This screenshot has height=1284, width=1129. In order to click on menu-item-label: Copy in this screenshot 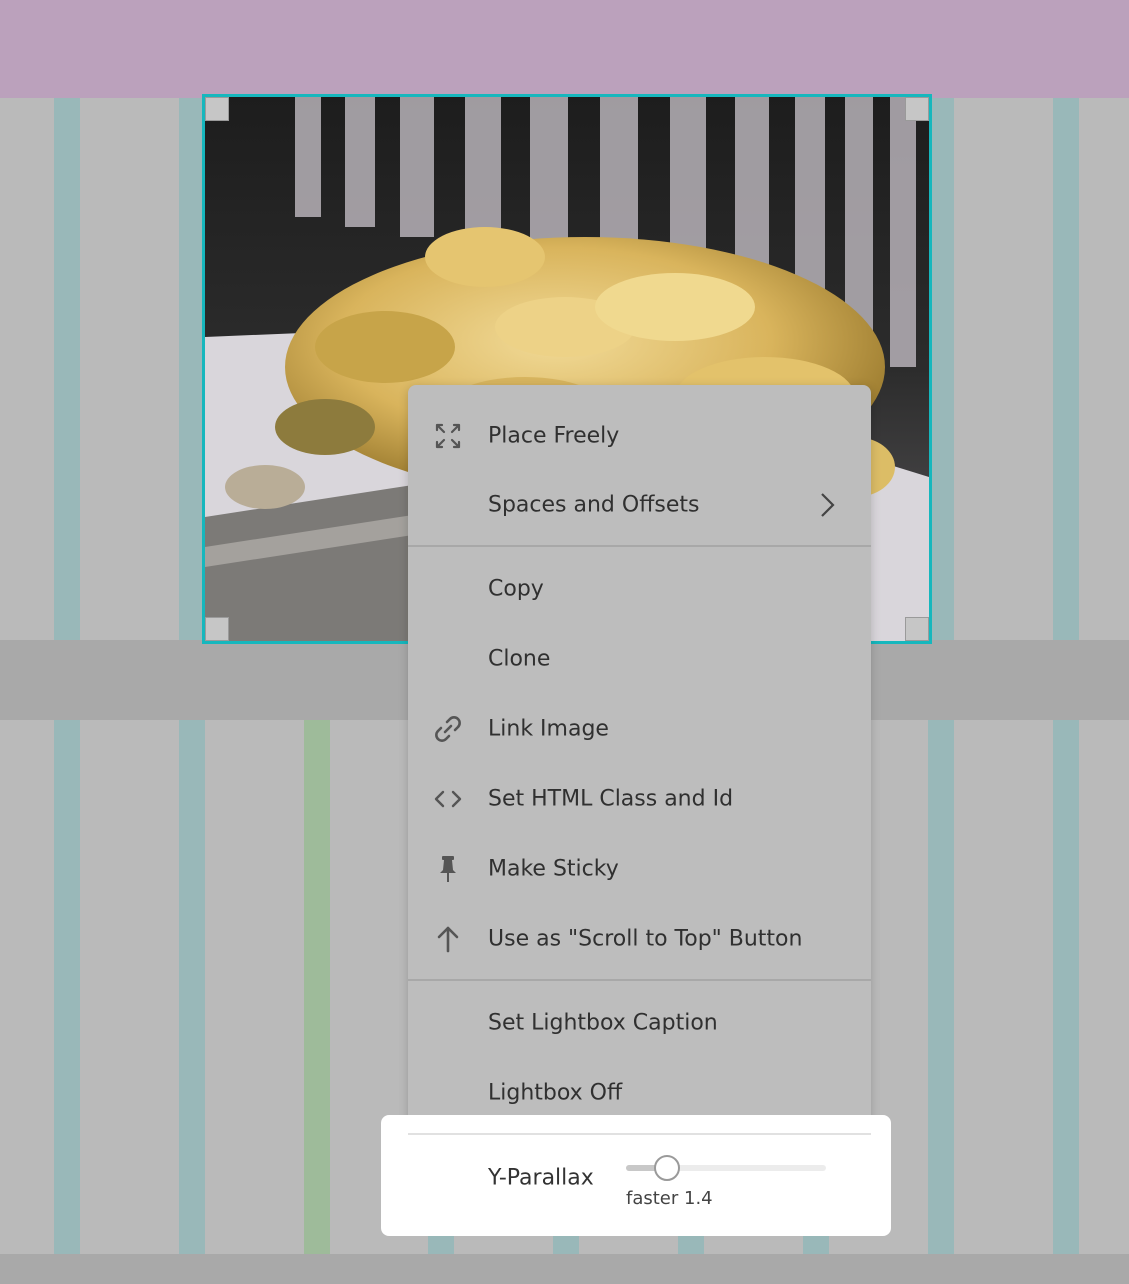, I will do `click(516, 589)`.